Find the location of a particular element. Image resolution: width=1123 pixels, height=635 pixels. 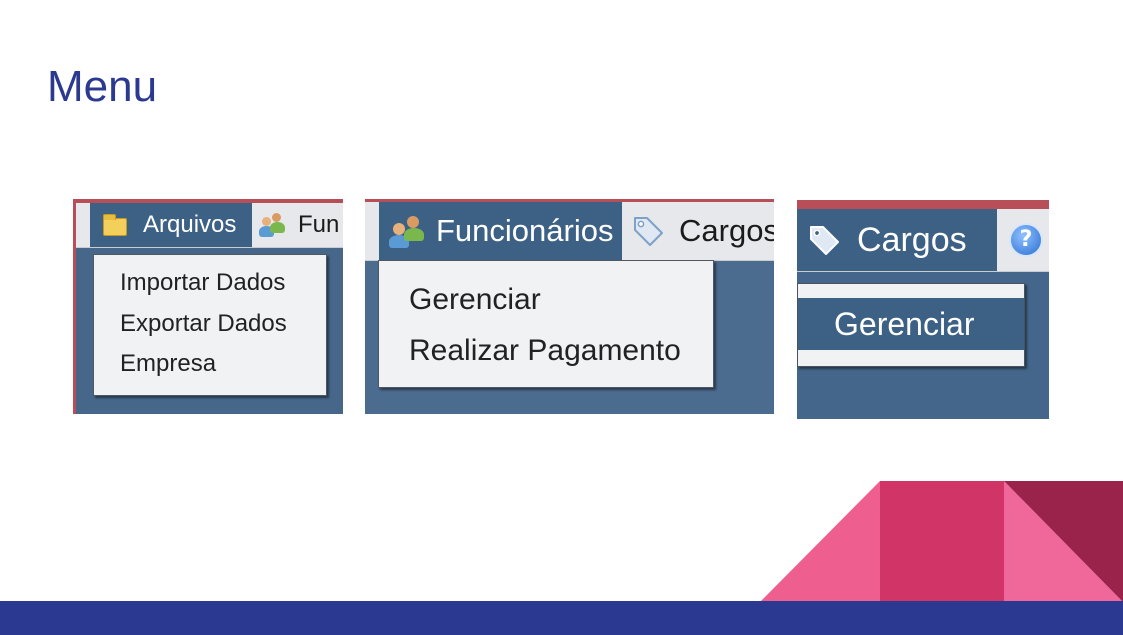

decorative-shapes is located at coordinates (941, 541).